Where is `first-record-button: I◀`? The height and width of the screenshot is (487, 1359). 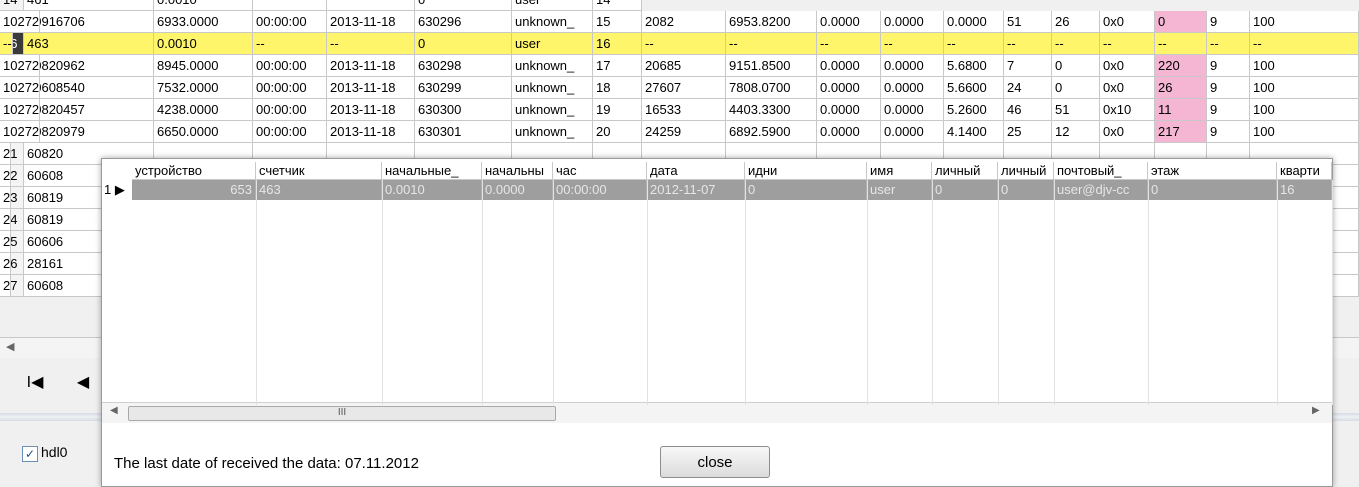
first-record-button: I◀ is located at coordinates (35, 383).